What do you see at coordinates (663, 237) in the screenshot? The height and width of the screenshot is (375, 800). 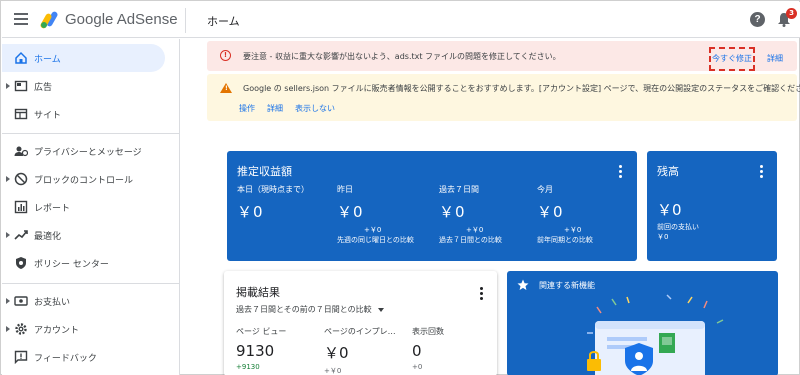 I see `last-payment-value: ￥0` at bounding box center [663, 237].